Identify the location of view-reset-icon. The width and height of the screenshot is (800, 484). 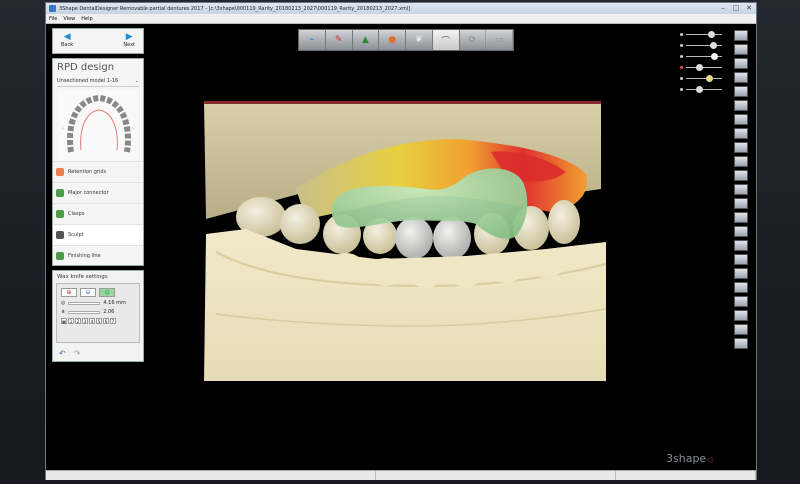
(741, 77).